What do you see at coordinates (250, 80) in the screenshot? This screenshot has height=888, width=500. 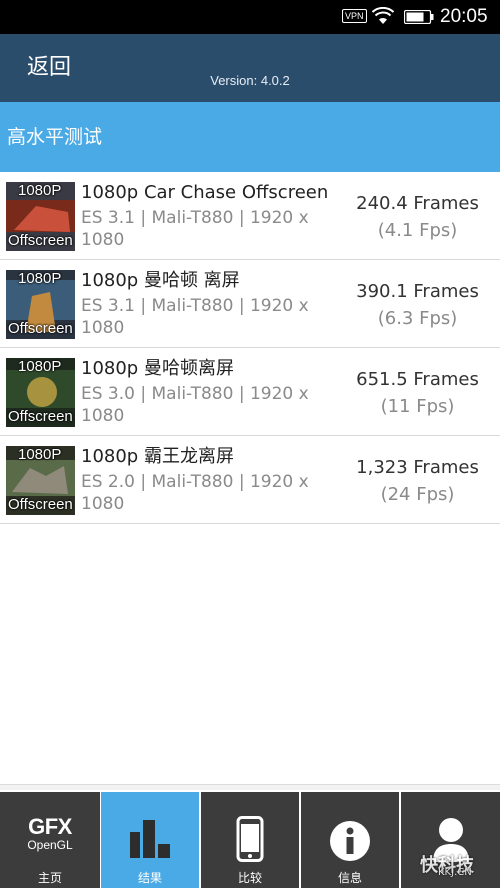 I see `version-label: Version: 4.0.2` at bounding box center [250, 80].